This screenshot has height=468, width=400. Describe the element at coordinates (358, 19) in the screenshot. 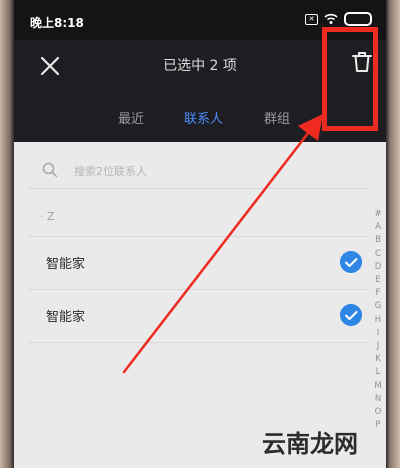

I see `battery-icon` at that location.